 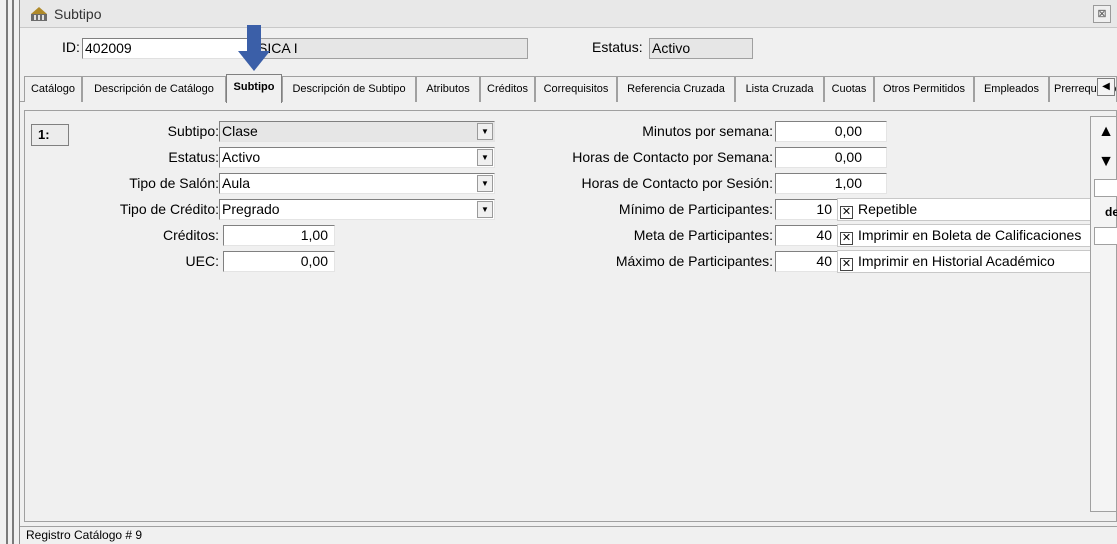 What do you see at coordinates (824, 209) in the screenshot?
I see `minimo-value: 10` at bounding box center [824, 209].